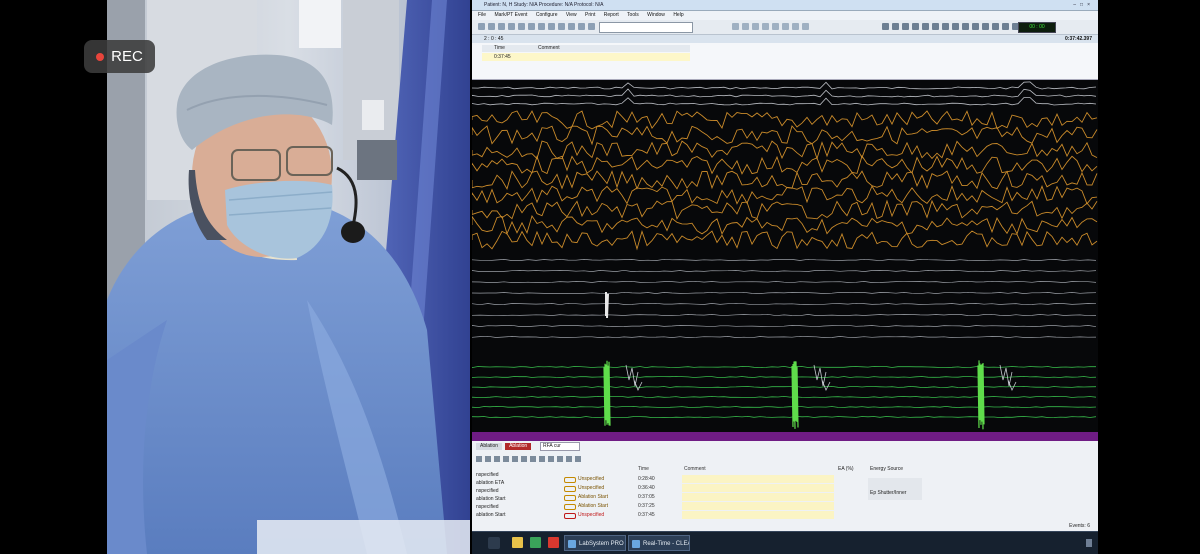 The image size is (1200, 554). Describe the element at coordinates (502, 57) in the screenshot. I see `event-time: 0:37:45` at that location.